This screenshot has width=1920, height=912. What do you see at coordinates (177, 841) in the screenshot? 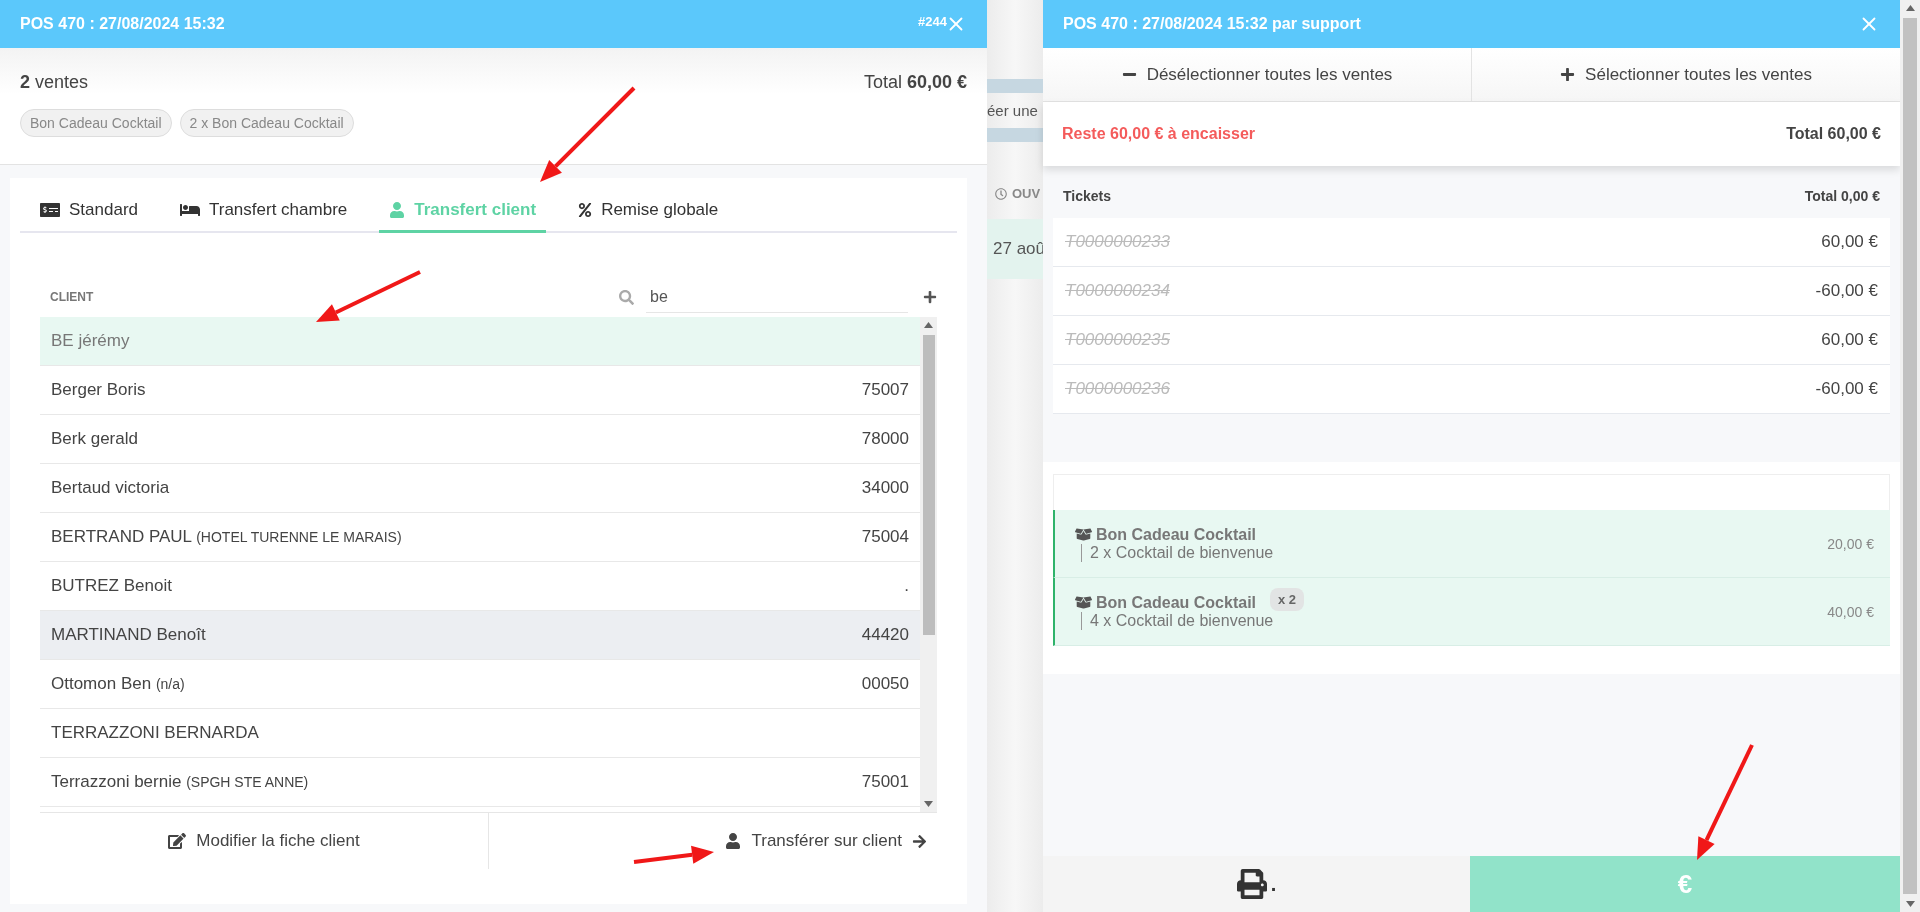
I see `edit-icon` at bounding box center [177, 841].